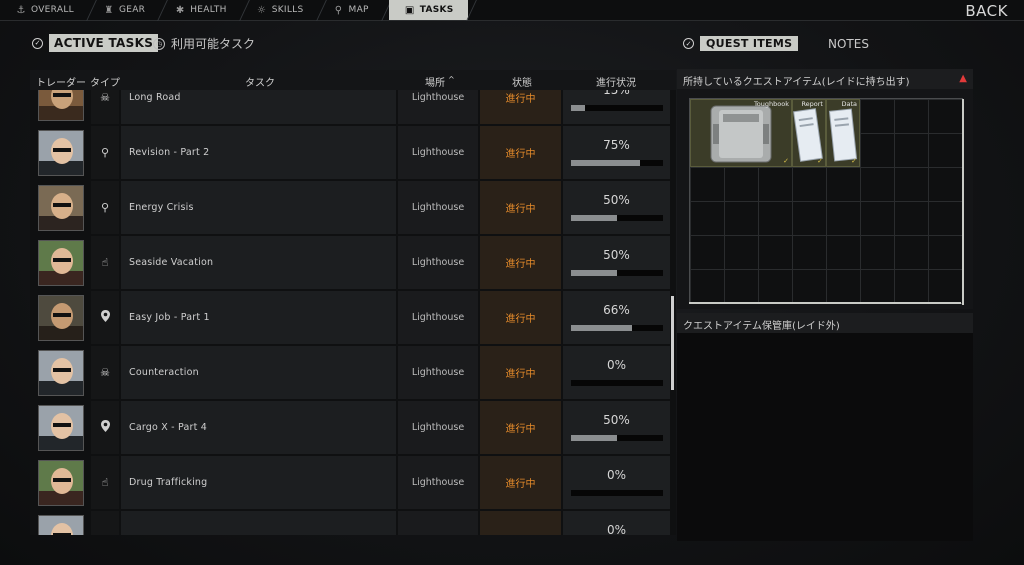 Image resolution: width=1024 pixels, height=565 pixels. I want to click on data-item: Data ✓, so click(843, 133).